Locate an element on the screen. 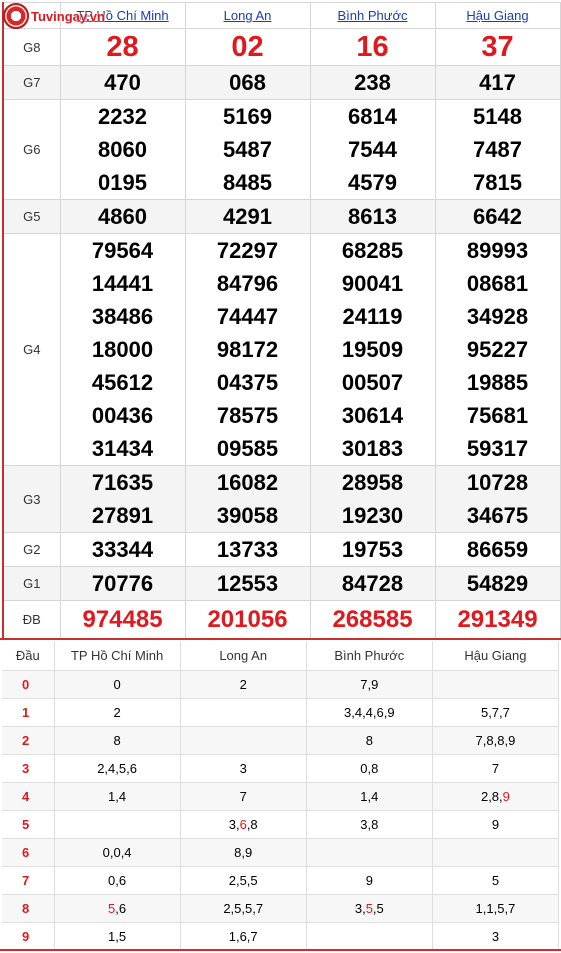 This screenshot has width=561, height=953. prize-label: G2 is located at coordinates (31, 549).